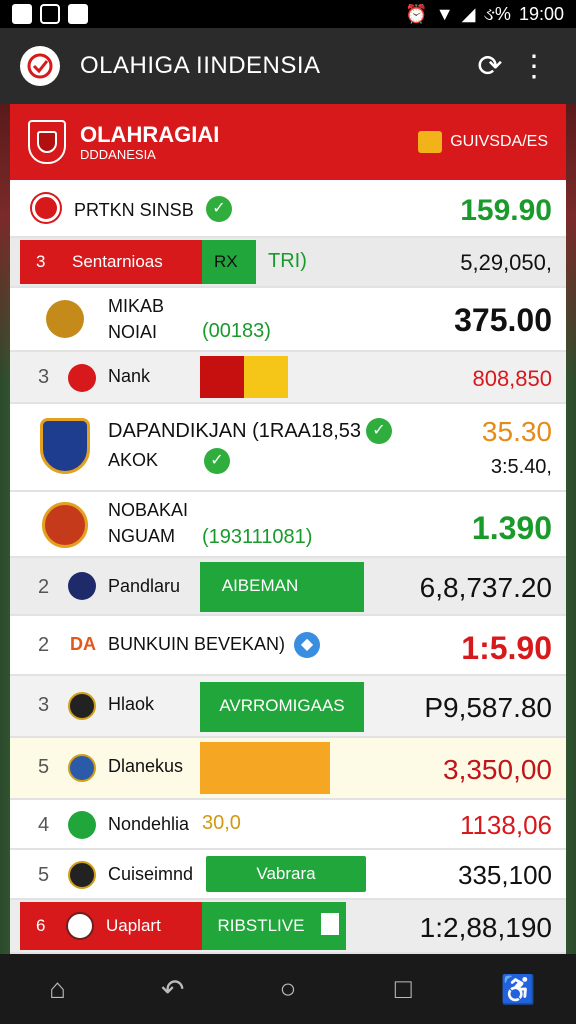  Describe the element at coordinates (58, 989) in the screenshot. I see `home-icon: ⌂` at that location.